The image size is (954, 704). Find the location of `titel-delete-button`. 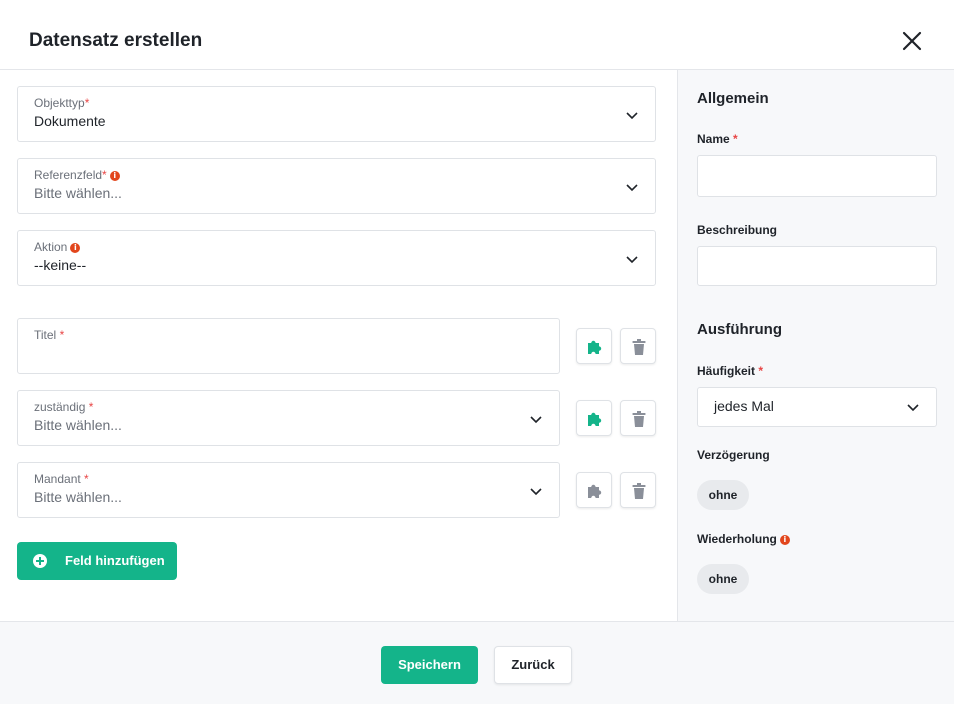

titel-delete-button is located at coordinates (638, 346).